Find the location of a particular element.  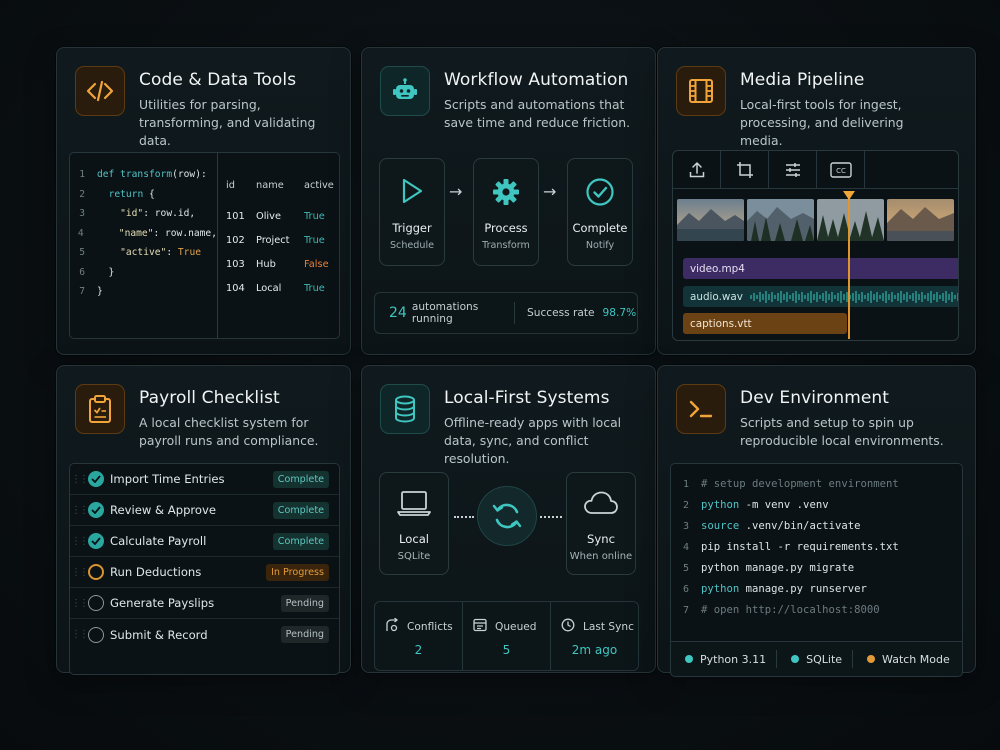

card-title: Payroll Checklist is located at coordinates (209, 398).